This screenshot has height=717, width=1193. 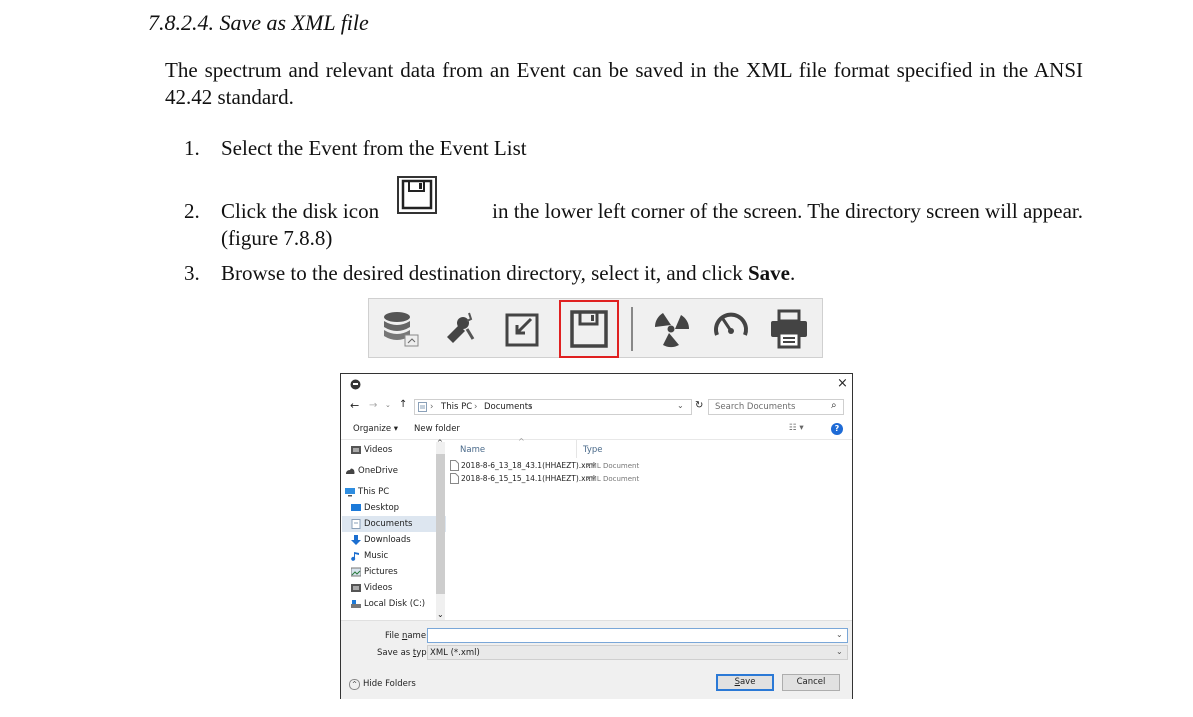 I want to click on save-word: Save, so click(x=768, y=273).